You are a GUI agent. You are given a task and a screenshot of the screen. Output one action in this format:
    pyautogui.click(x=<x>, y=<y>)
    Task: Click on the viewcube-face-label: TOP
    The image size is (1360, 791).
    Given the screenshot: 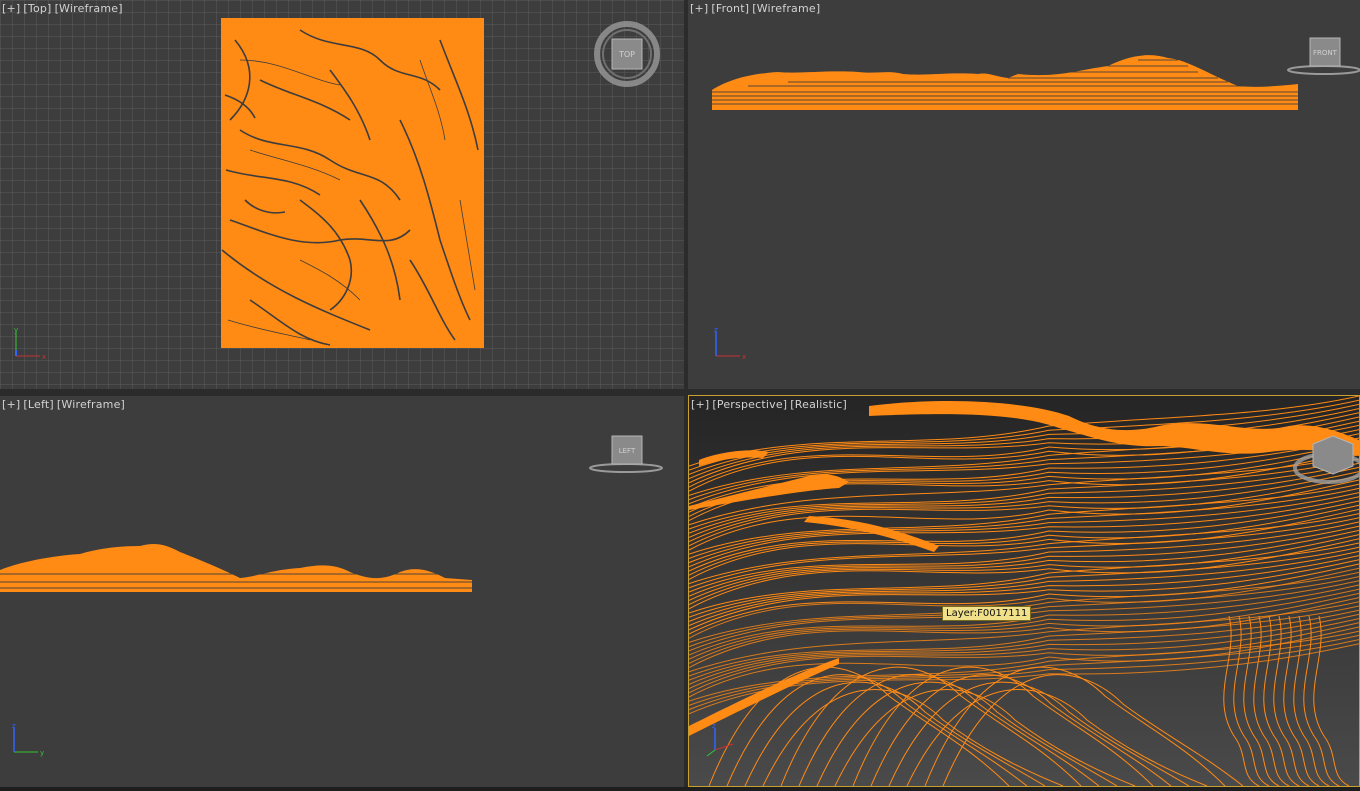 What is the action you would take?
    pyautogui.click(x=626, y=54)
    